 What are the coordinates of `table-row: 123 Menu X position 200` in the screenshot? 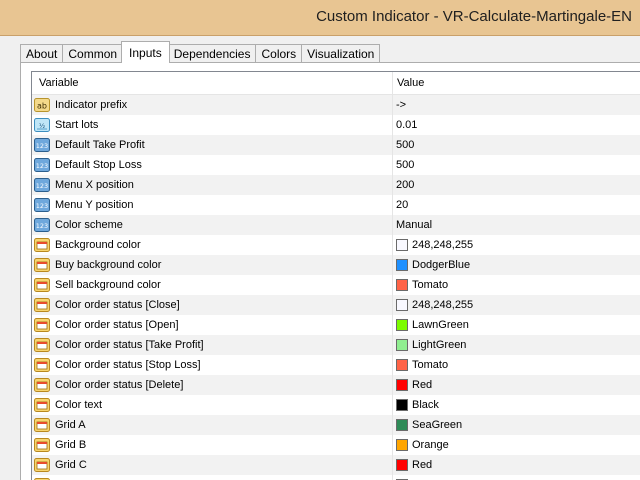 It's located at (336, 185).